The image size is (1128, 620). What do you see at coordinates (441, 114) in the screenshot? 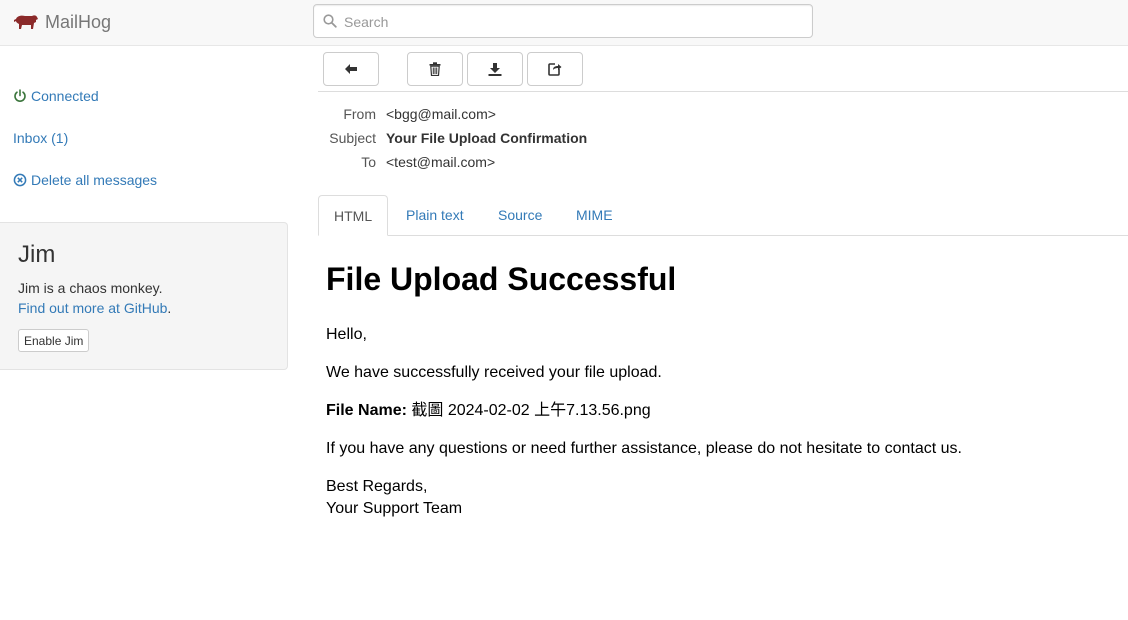
I see `from-value: <bgg@mail.com>` at bounding box center [441, 114].